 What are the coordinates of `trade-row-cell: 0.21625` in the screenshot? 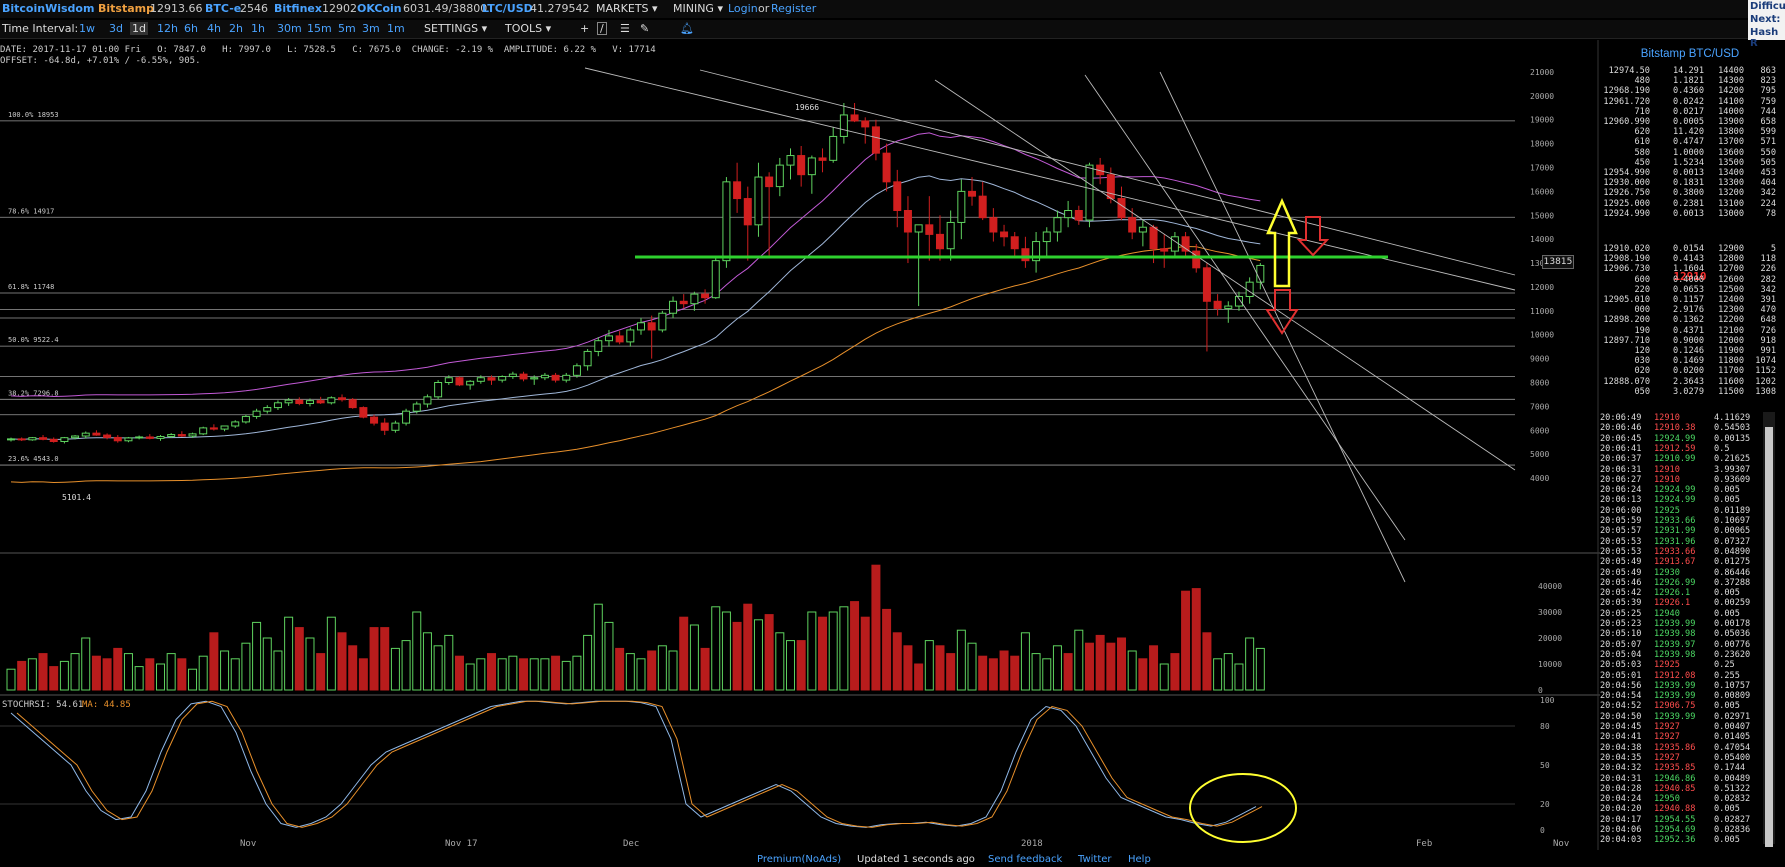 It's located at (1732, 459).